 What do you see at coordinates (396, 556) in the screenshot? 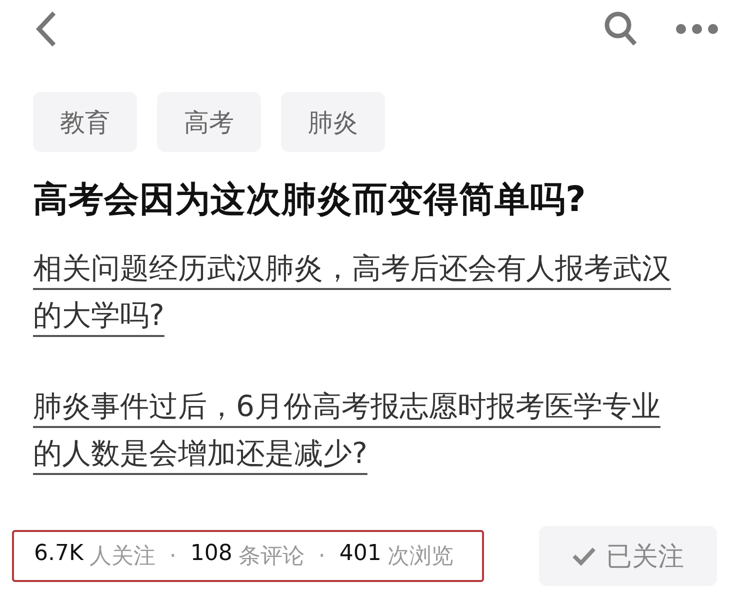
I see `stat-text: 401 次浏览` at bounding box center [396, 556].